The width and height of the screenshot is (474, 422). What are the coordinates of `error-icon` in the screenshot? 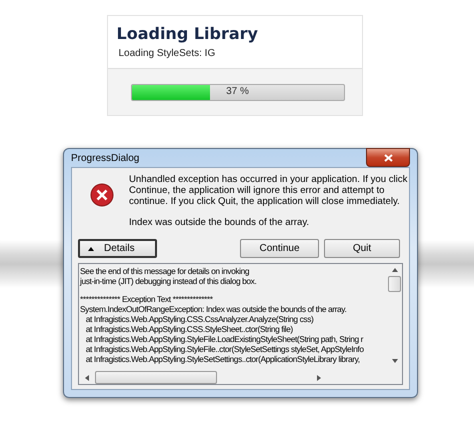 It's located at (102, 195).